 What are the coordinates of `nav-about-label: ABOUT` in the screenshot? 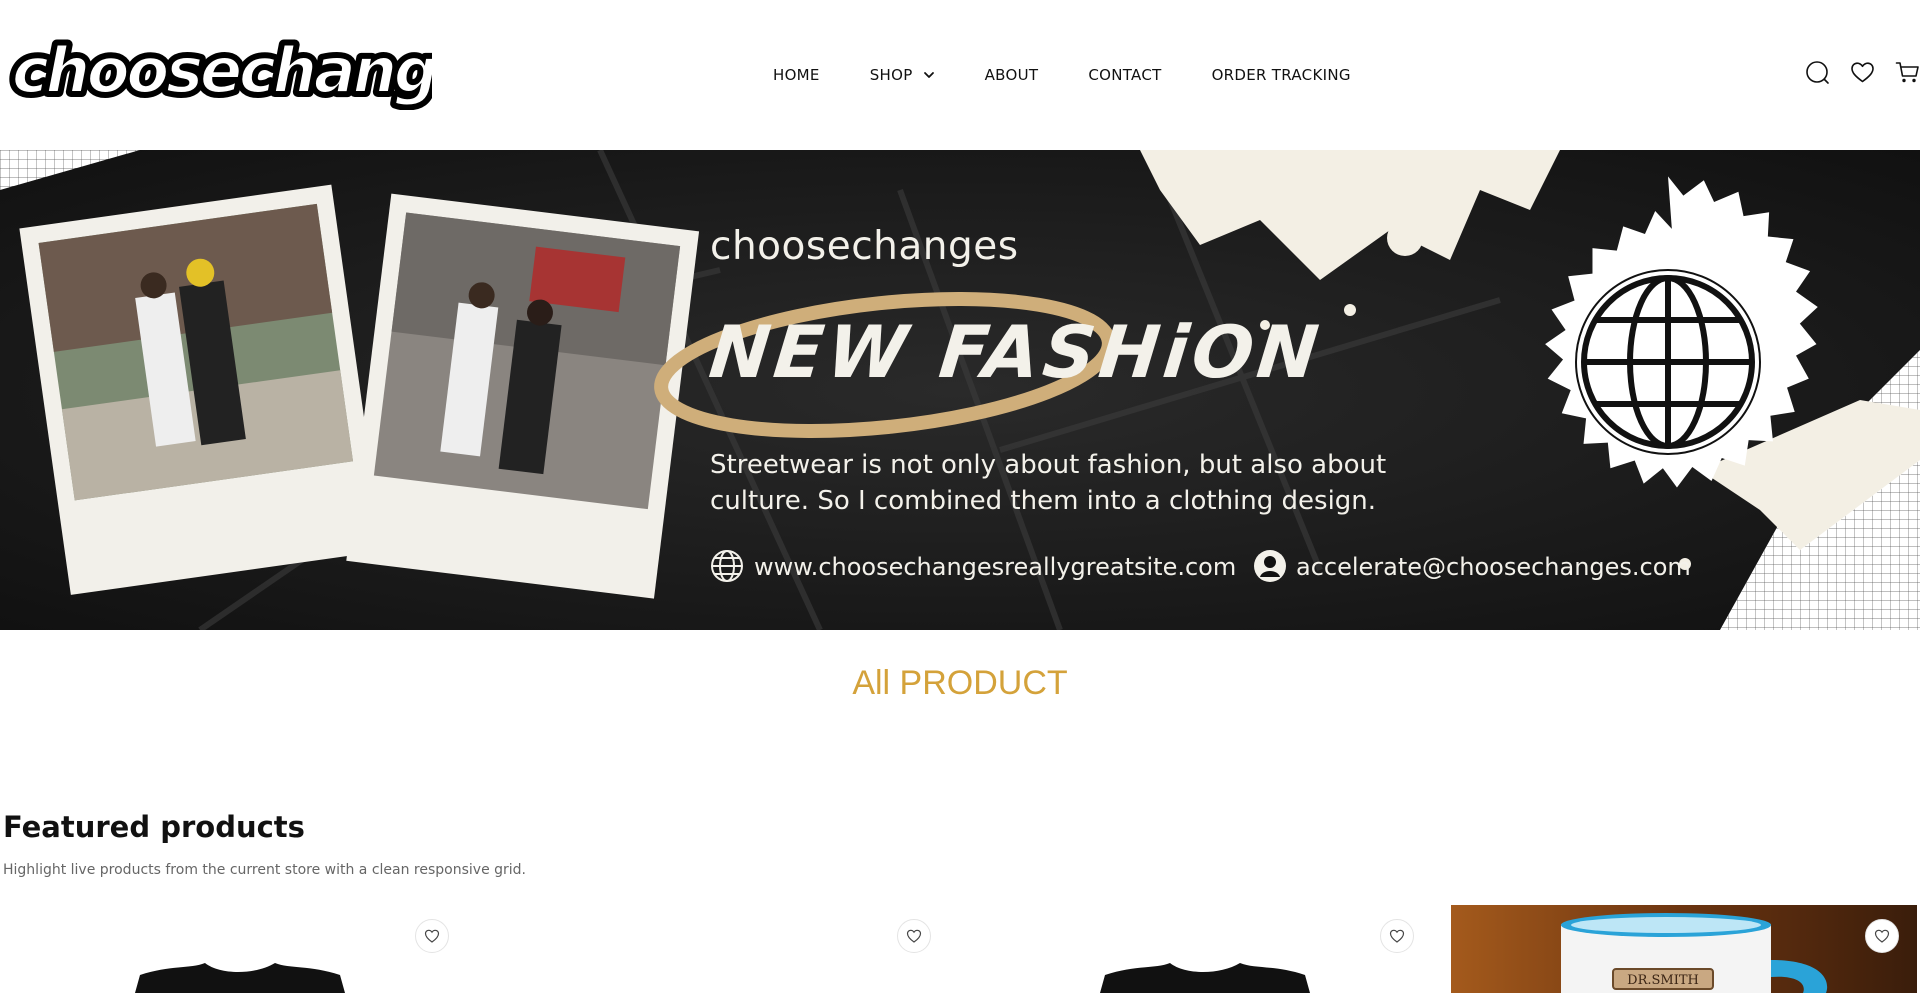 It's located at (1011, 75).